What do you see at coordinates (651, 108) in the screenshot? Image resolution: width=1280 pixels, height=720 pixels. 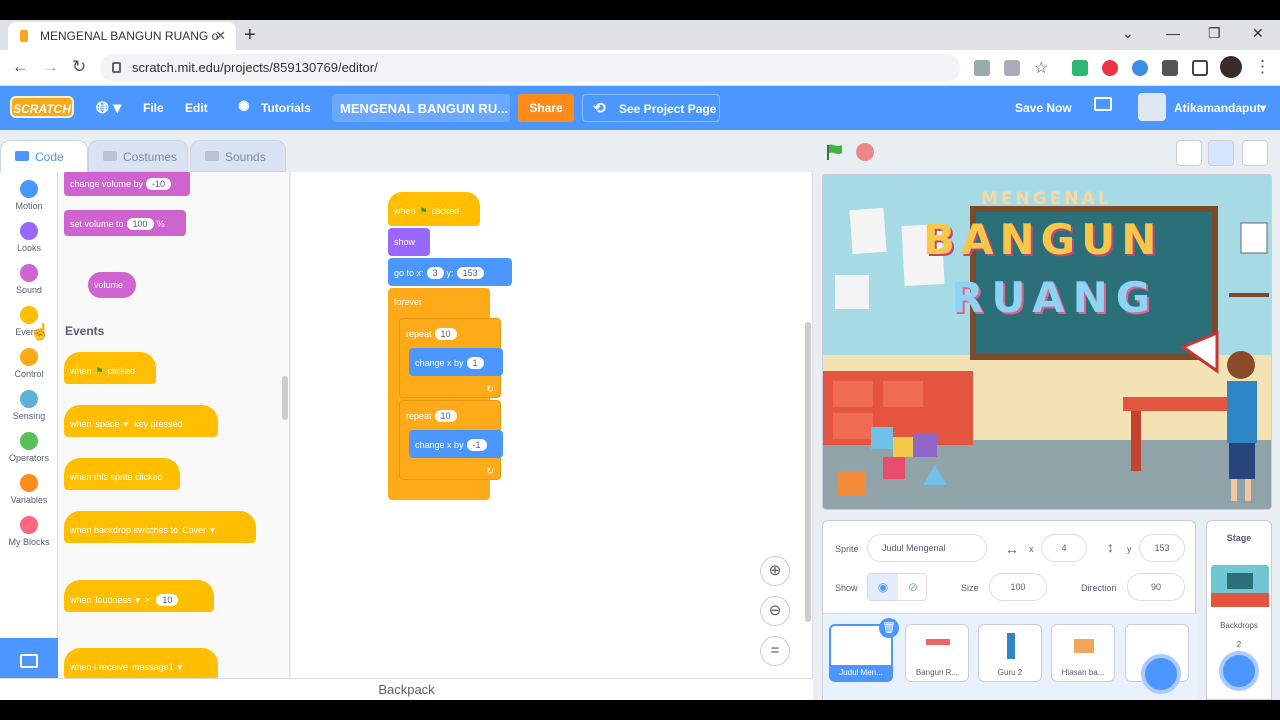 I see `see-project-page-button: ⟲ See Project Page` at bounding box center [651, 108].